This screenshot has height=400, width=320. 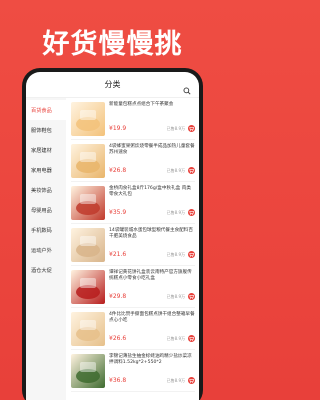 I want to click on product-name: 金桥肉食礼盒8斤176g/盒中秋礼盒 肉类零食大礼包, so click(x=152, y=192).